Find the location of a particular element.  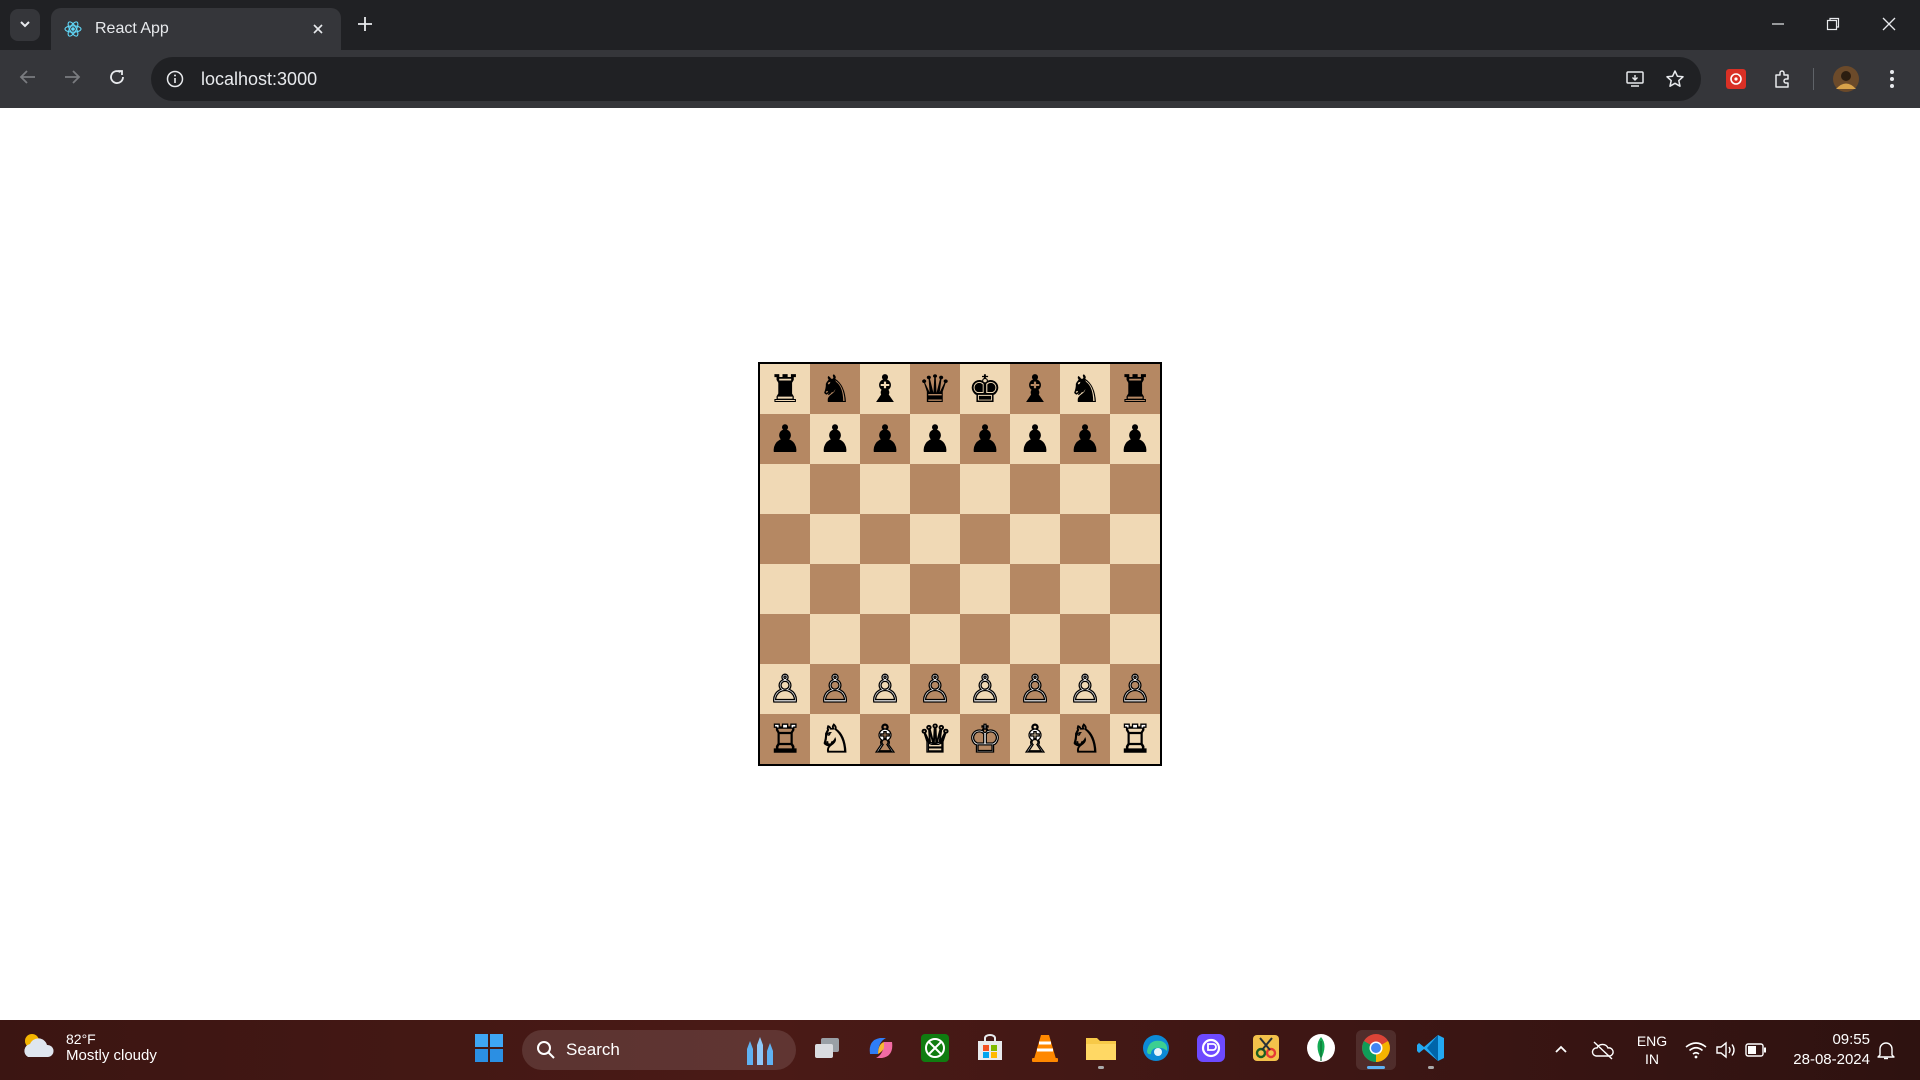

language-indicator: ENG IN is located at coordinates (1652, 1050).